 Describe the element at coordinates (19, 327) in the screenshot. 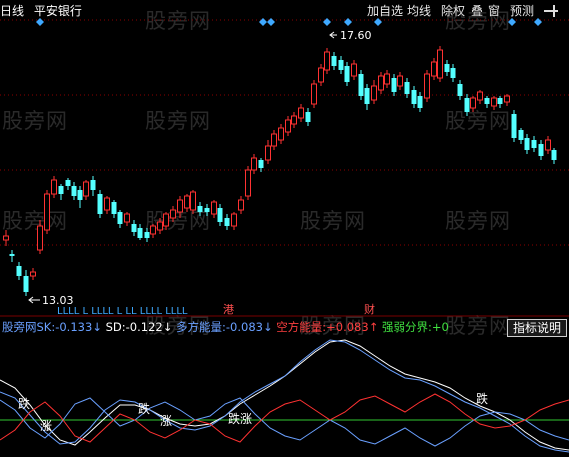

I see `indicator-name: 股旁网` at that location.